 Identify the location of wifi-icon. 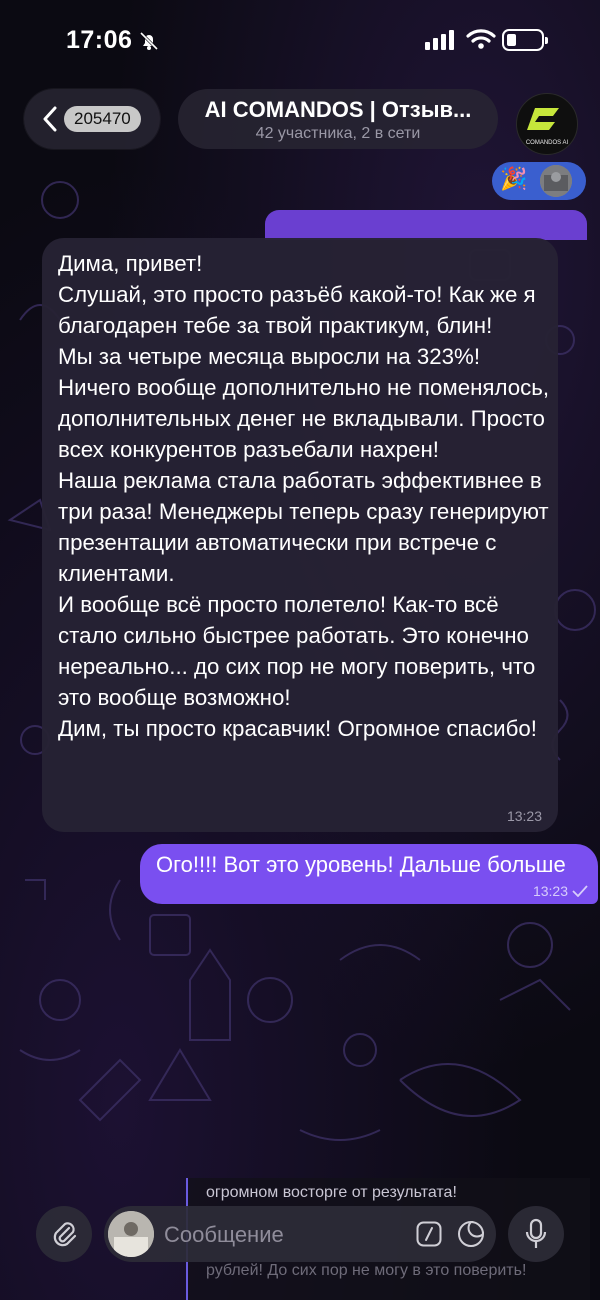
(481, 39).